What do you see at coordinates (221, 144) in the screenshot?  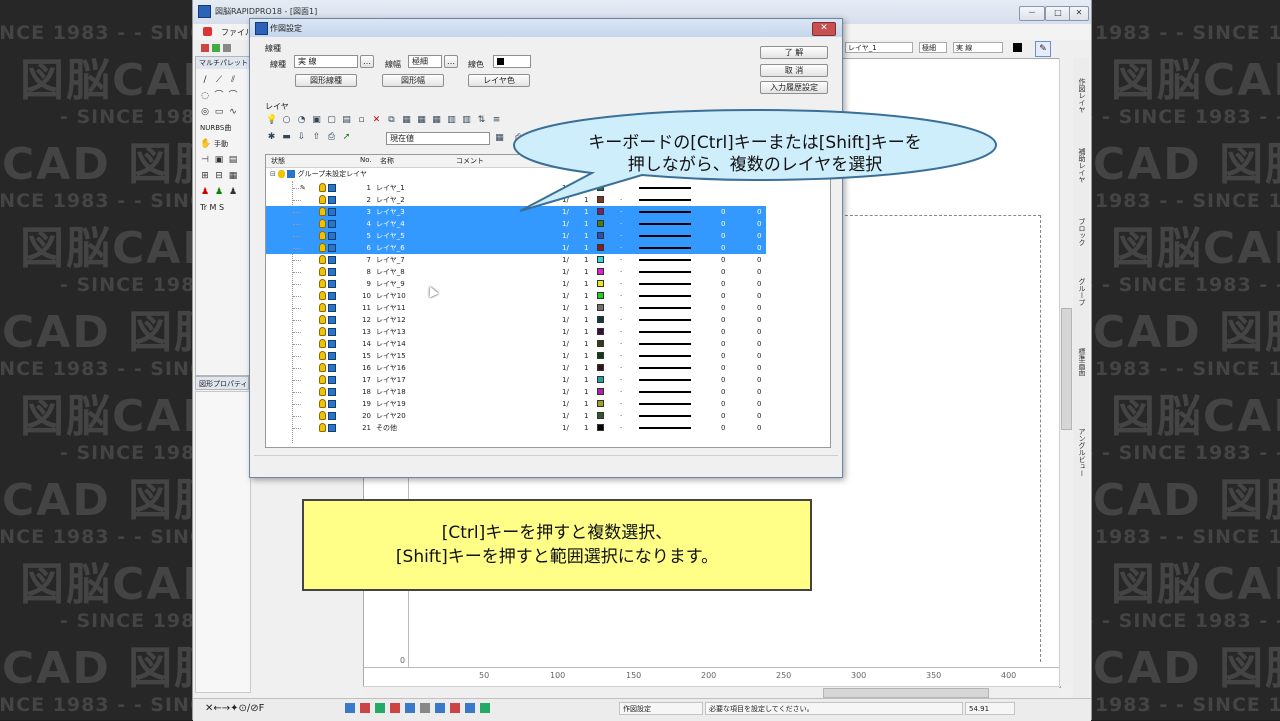 I see `hand-tool-label: 手動` at bounding box center [221, 144].